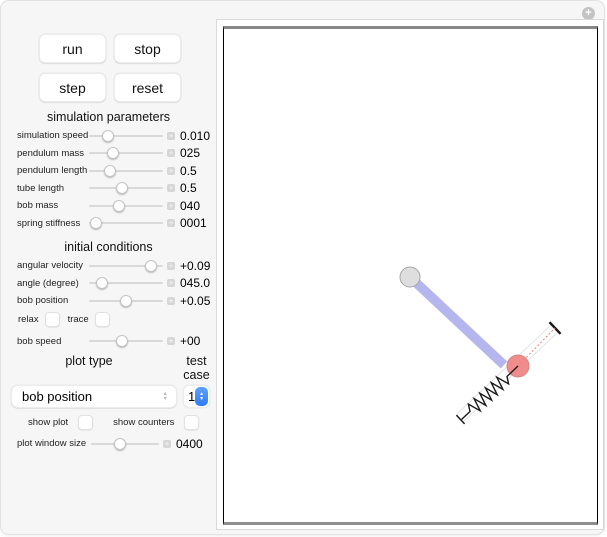 The width and height of the screenshot is (607, 537). I want to click on slider-row: tube length + 0.5, so click(108, 189).